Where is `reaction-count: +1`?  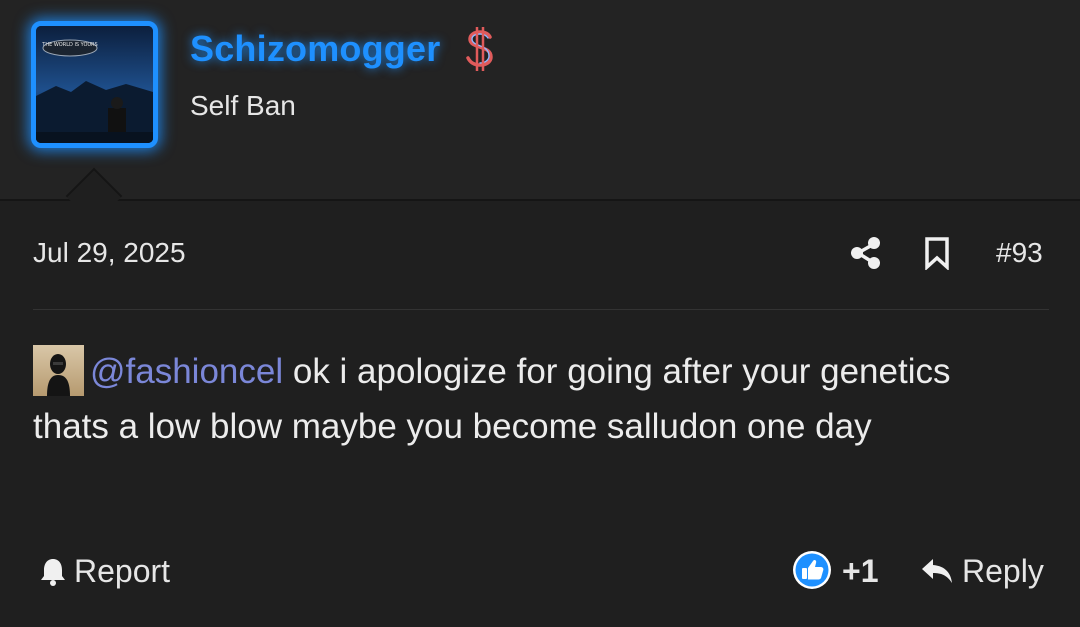 reaction-count: +1 is located at coordinates (860, 571).